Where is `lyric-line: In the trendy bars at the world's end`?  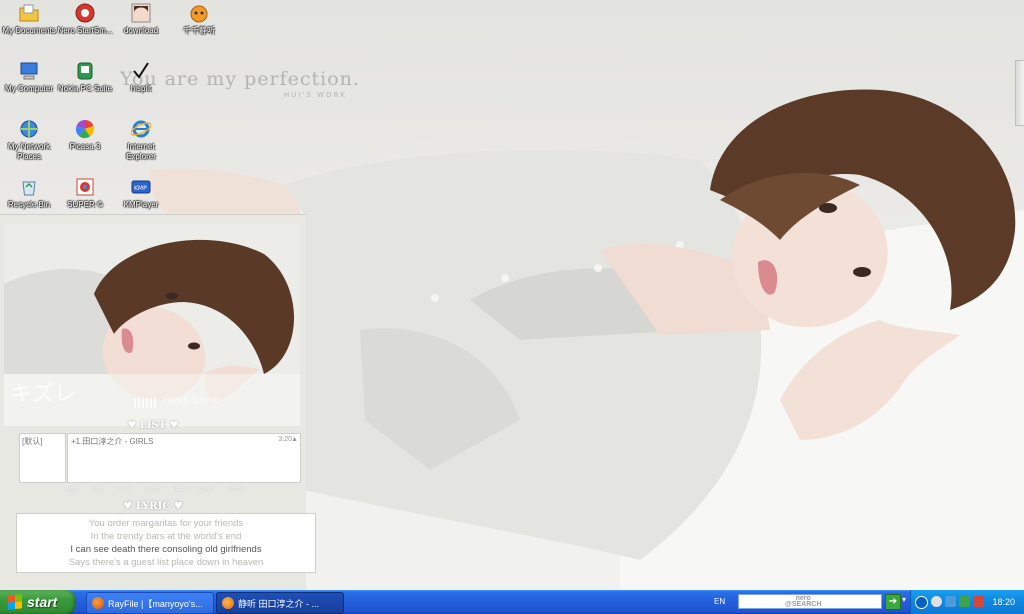
lyric-line: In the trendy bars at the world's end is located at coordinates (166, 536).